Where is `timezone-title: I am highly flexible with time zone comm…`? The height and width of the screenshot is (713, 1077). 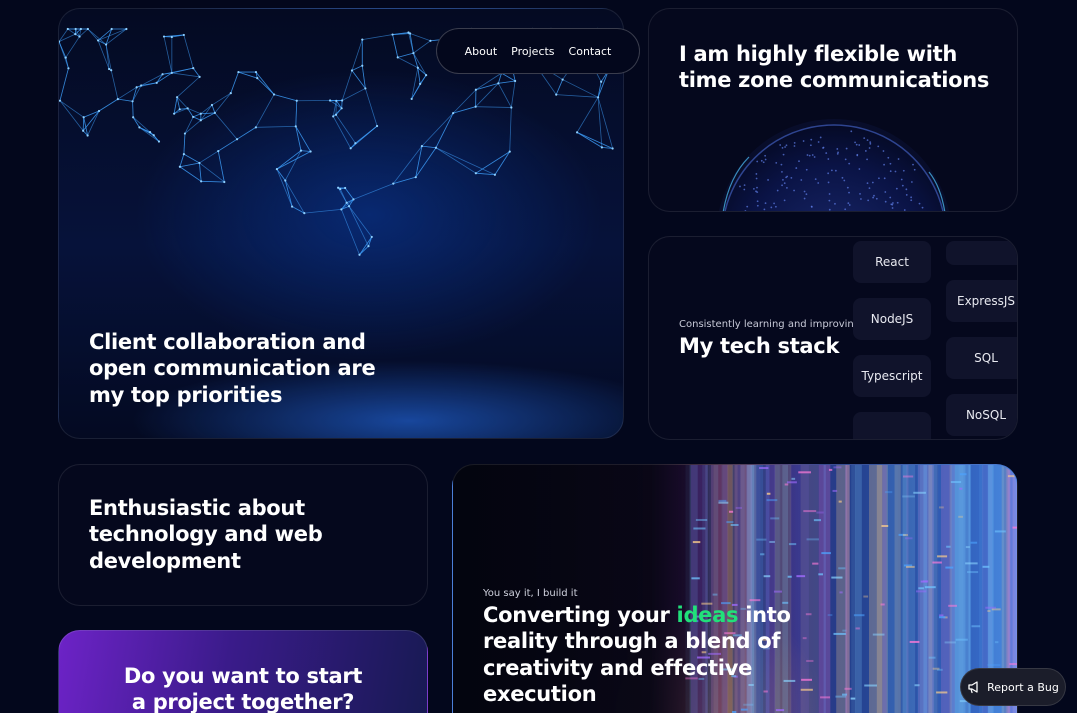
timezone-title: I am highly flexible with time zone comm… is located at coordinates (834, 67).